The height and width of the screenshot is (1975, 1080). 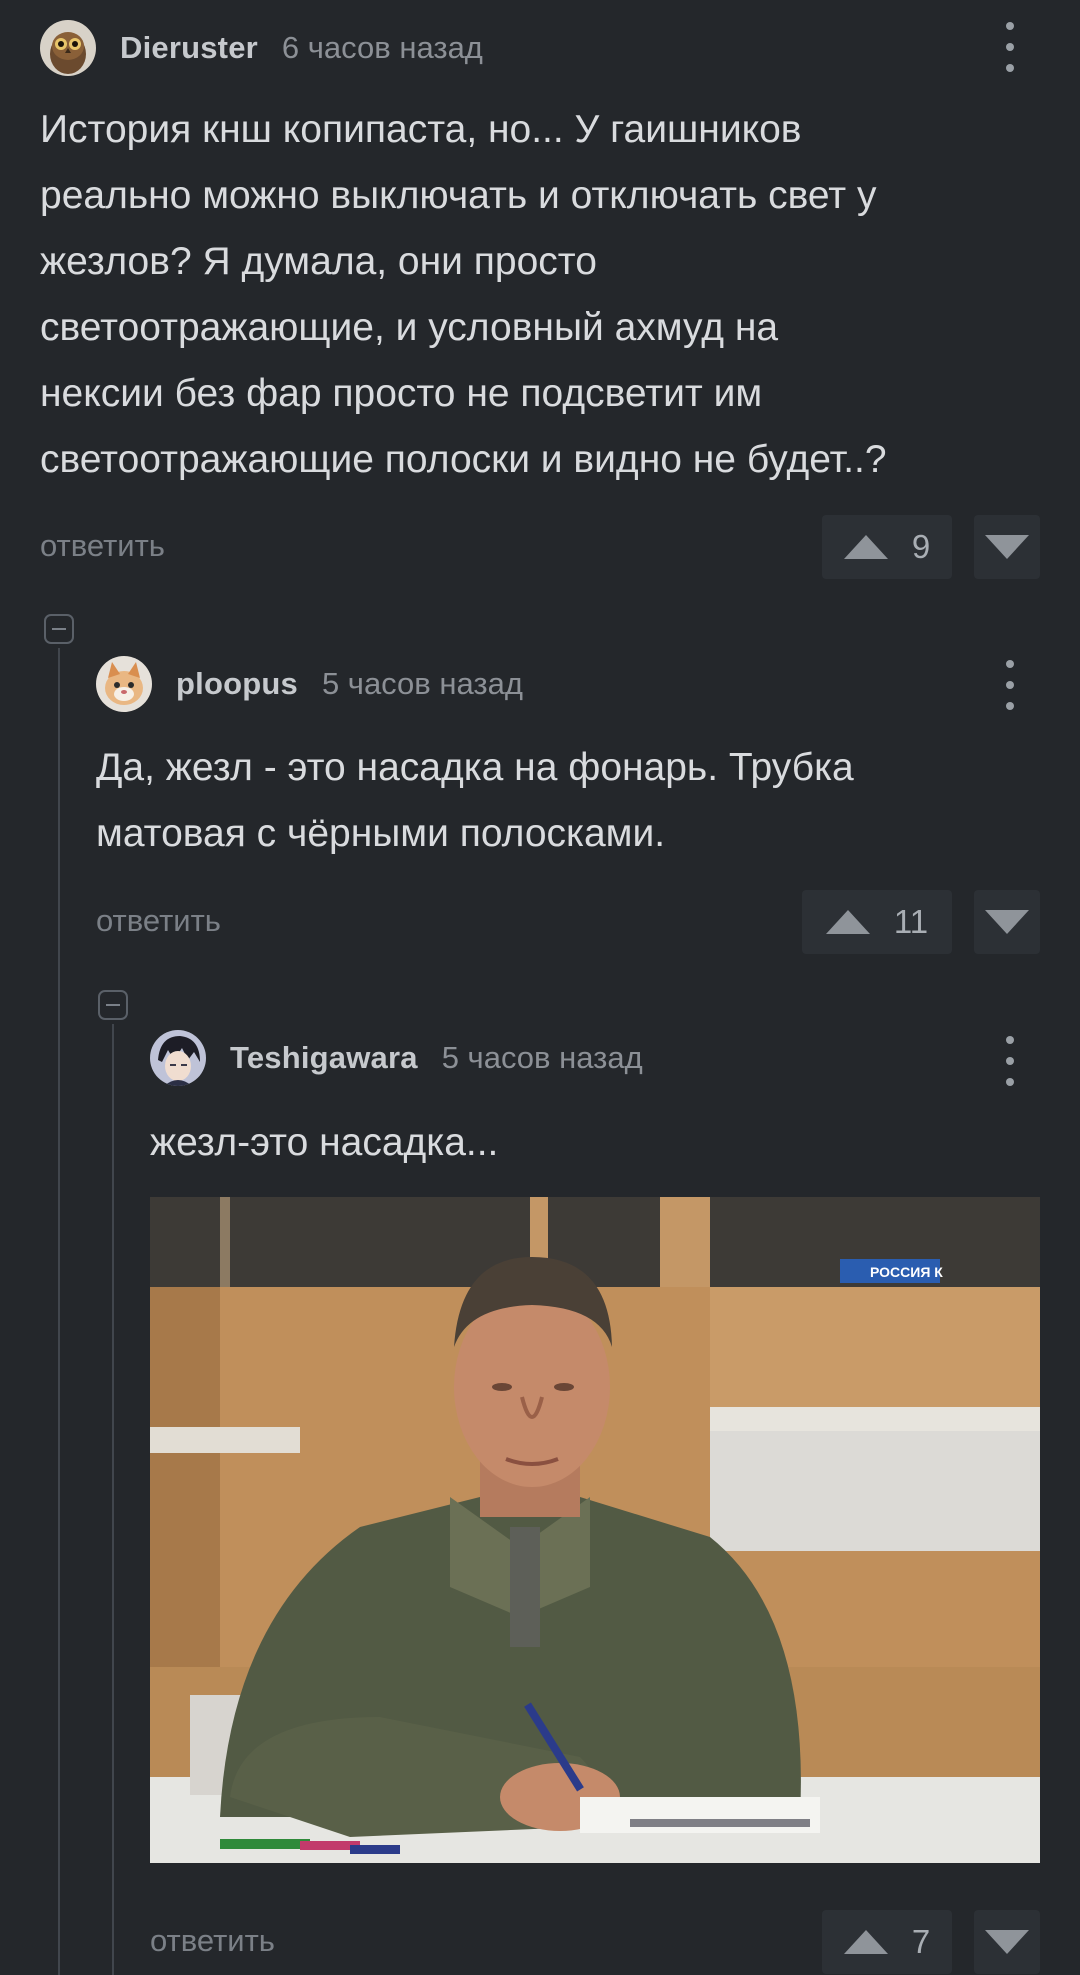 What do you see at coordinates (324, 1058) in the screenshot?
I see `author-name: Teshigawara` at bounding box center [324, 1058].